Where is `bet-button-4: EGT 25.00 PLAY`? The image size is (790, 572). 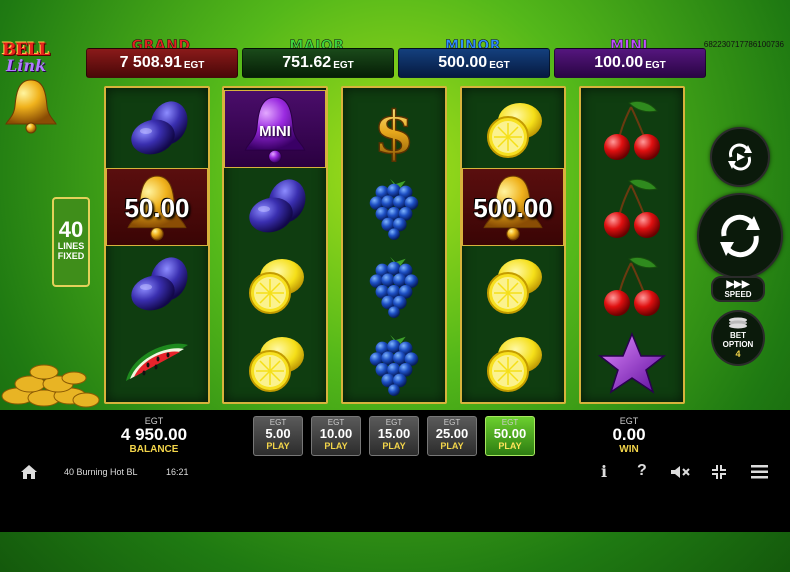 bet-button-4: EGT 25.00 PLAY is located at coordinates (452, 436).